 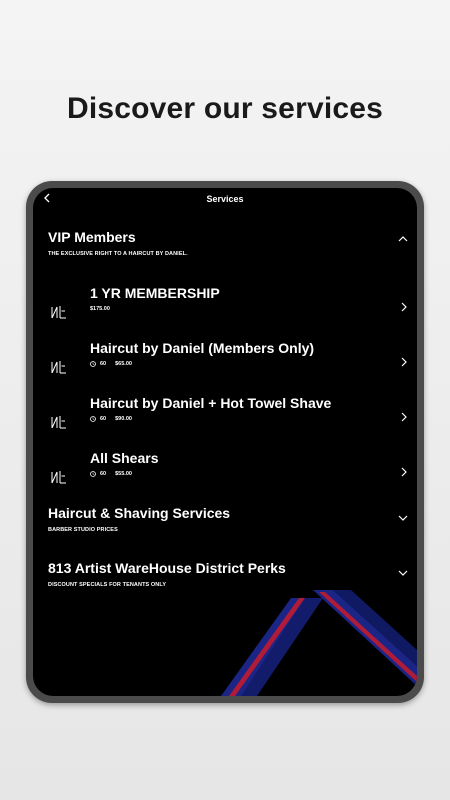 I want to click on chevron-up-icon, so click(x=403, y=239).